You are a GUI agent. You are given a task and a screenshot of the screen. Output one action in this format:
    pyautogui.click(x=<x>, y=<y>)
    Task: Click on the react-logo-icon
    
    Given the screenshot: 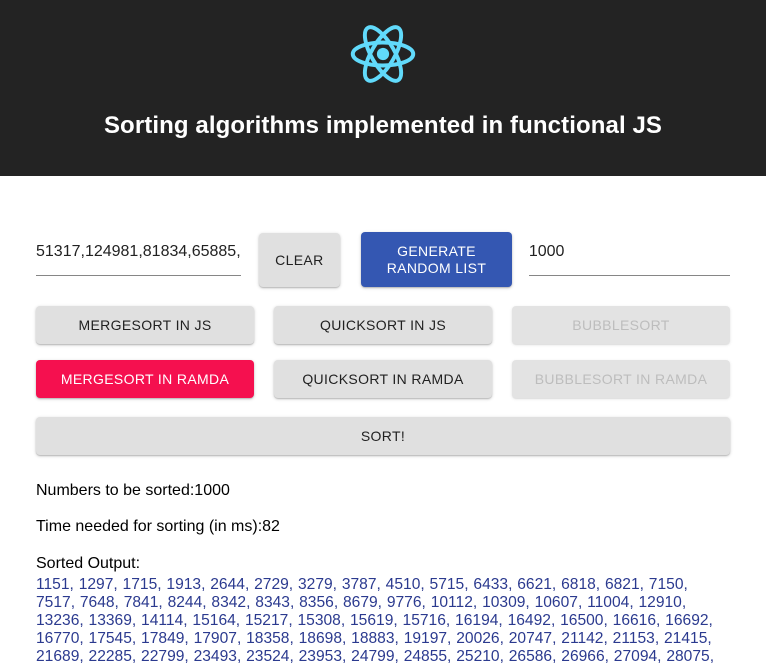 What is the action you would take?
    pyautogui.click(x=383, y=54)
    